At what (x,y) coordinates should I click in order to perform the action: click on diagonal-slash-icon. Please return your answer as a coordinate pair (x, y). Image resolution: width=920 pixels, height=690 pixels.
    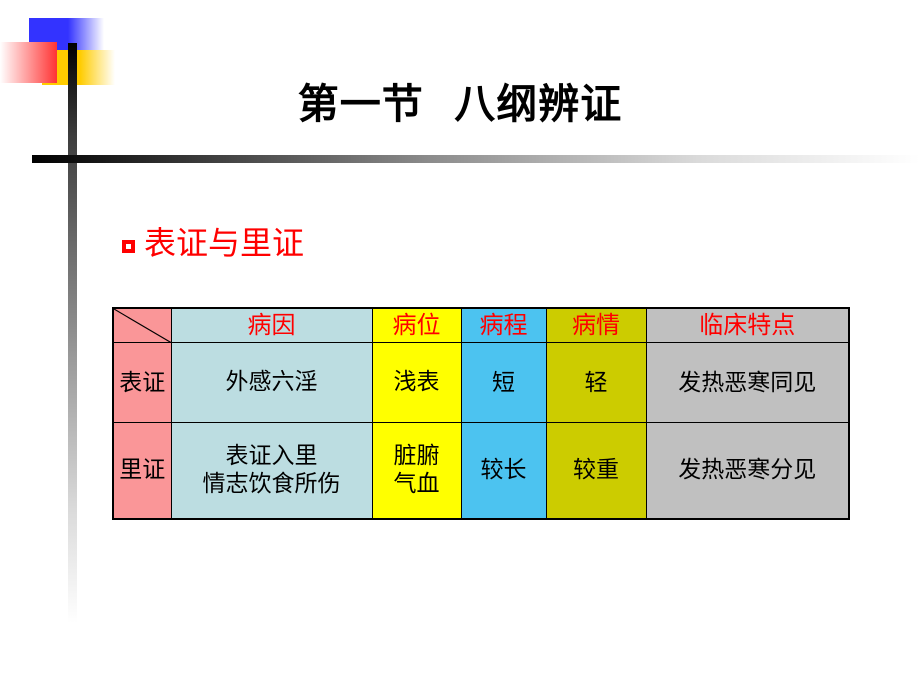
    Looking at the image, I should click on (142, 326).